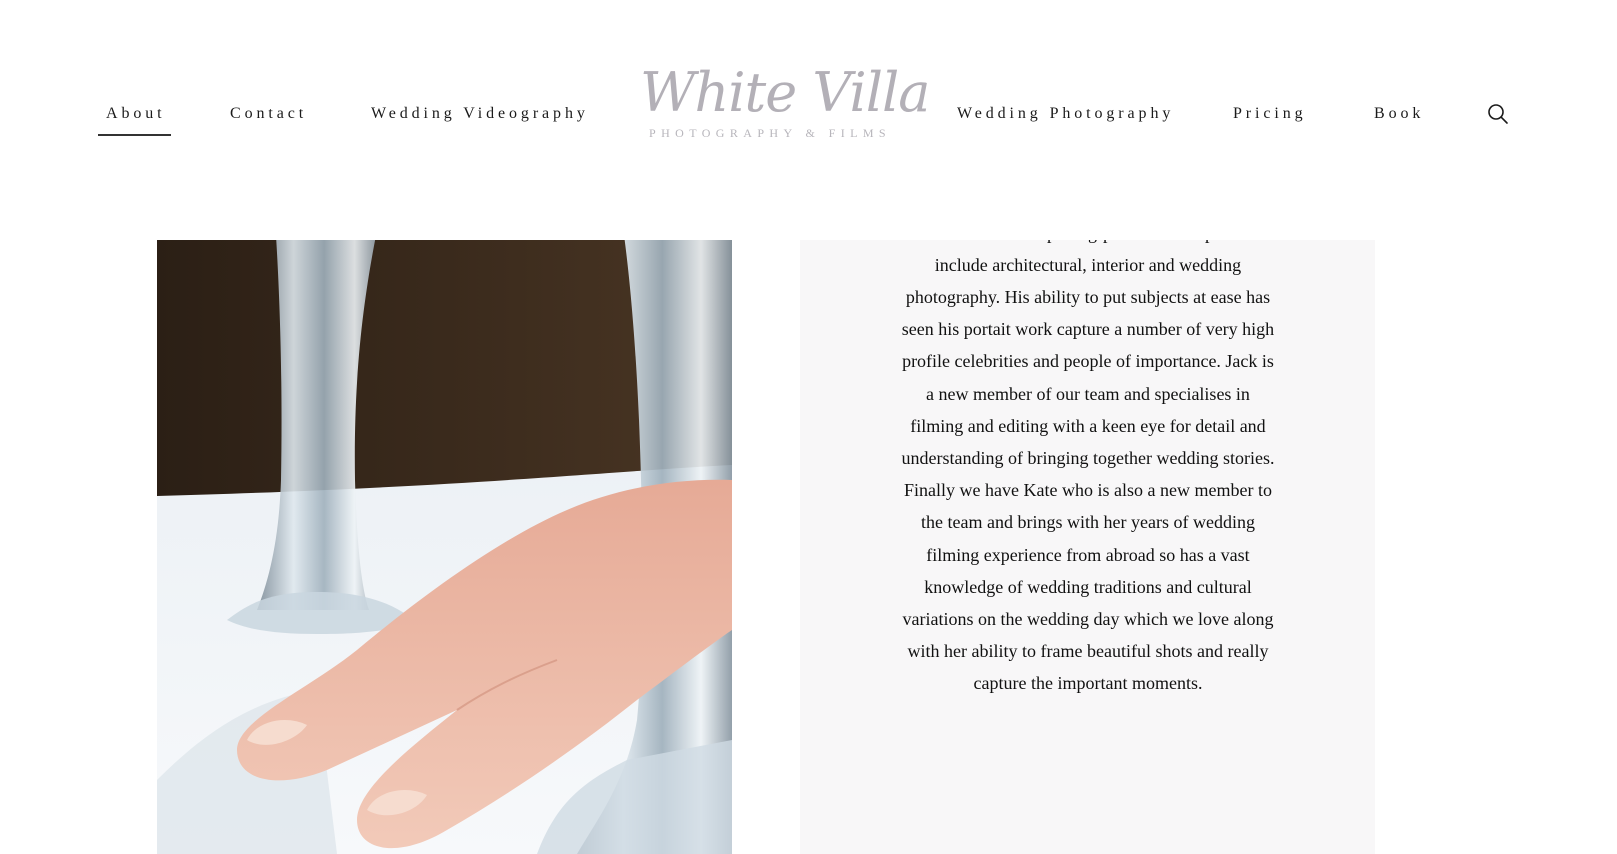  What do you see at coordinates (480, 114) in the screenshot?
I see `nav-wedding-videography: Wedding Videography` at bounding box center [480, 114].